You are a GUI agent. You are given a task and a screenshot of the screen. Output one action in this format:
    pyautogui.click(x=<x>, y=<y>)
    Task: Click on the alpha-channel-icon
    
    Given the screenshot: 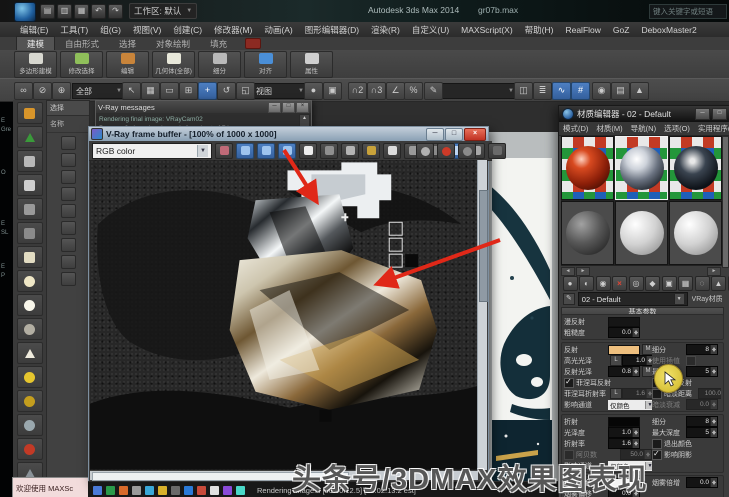 What is the action you would take?
    pyautogui.click(x=329, y=150)
    